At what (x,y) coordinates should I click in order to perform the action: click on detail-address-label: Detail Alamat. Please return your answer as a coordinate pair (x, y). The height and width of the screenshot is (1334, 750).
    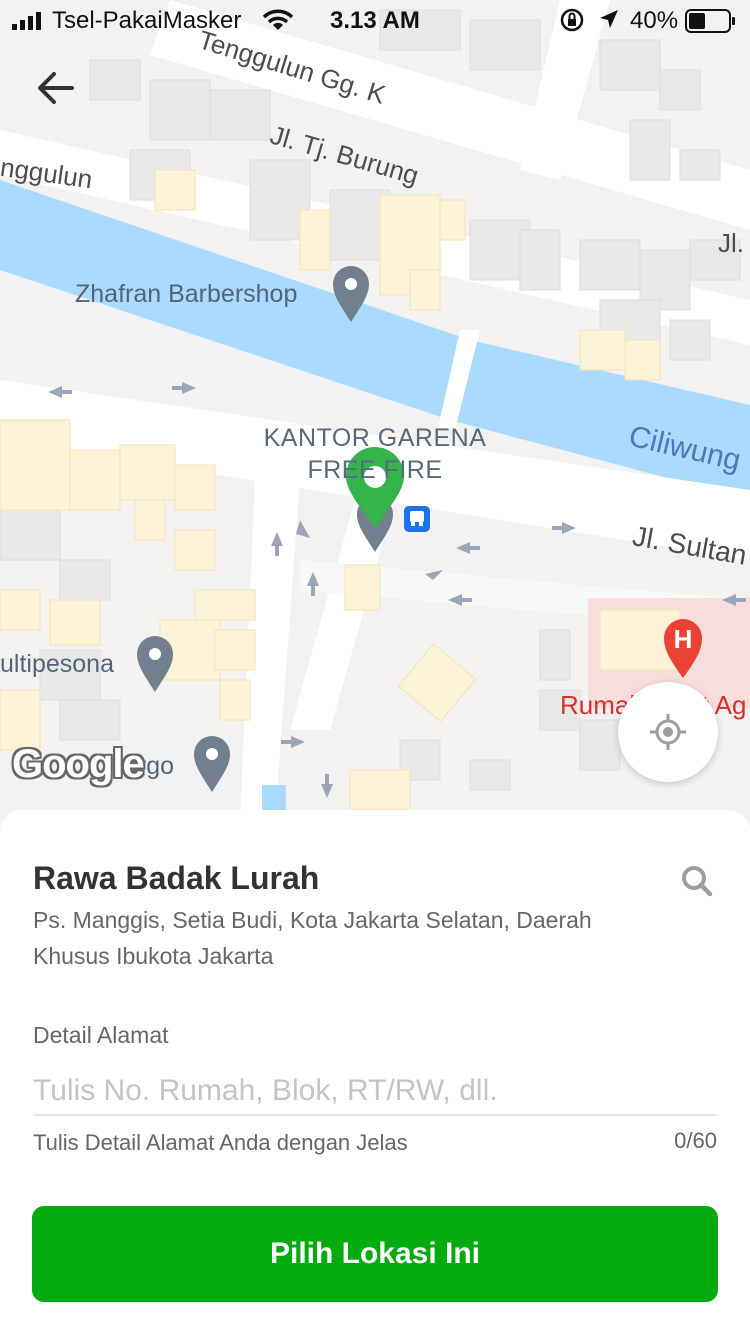
    Looking at the image, I should click on (101, 1035).